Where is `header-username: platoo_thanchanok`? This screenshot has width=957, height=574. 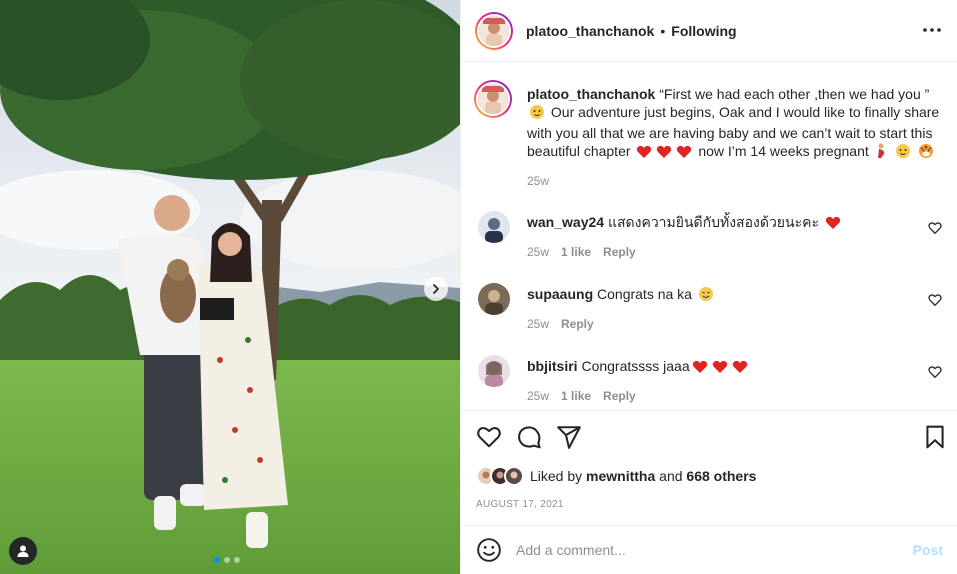 header-username: platoo_thanchanok is located at coordinates (590, 31).